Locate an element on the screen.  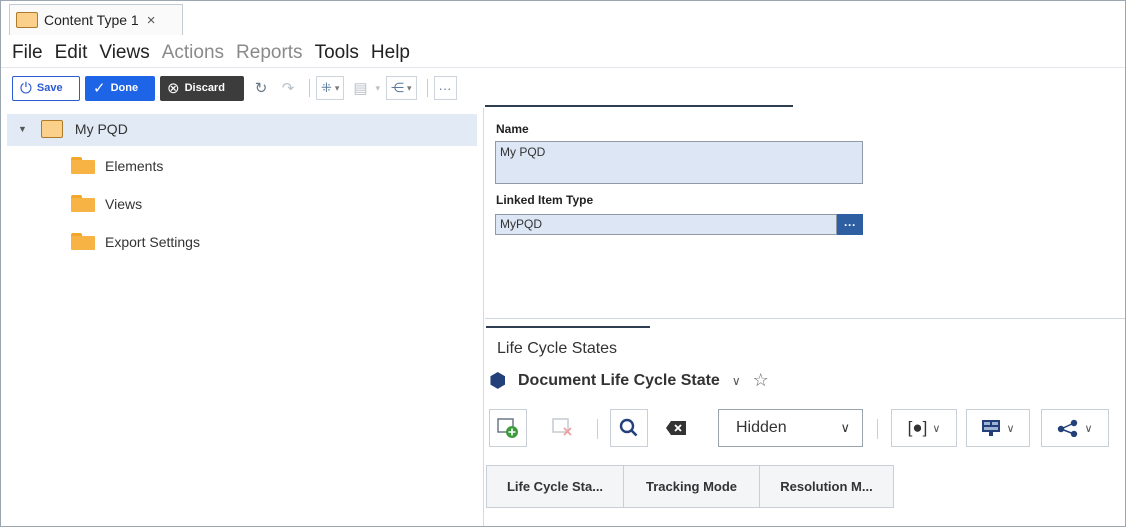
panel-splitter is located at coordinates (805, 318).